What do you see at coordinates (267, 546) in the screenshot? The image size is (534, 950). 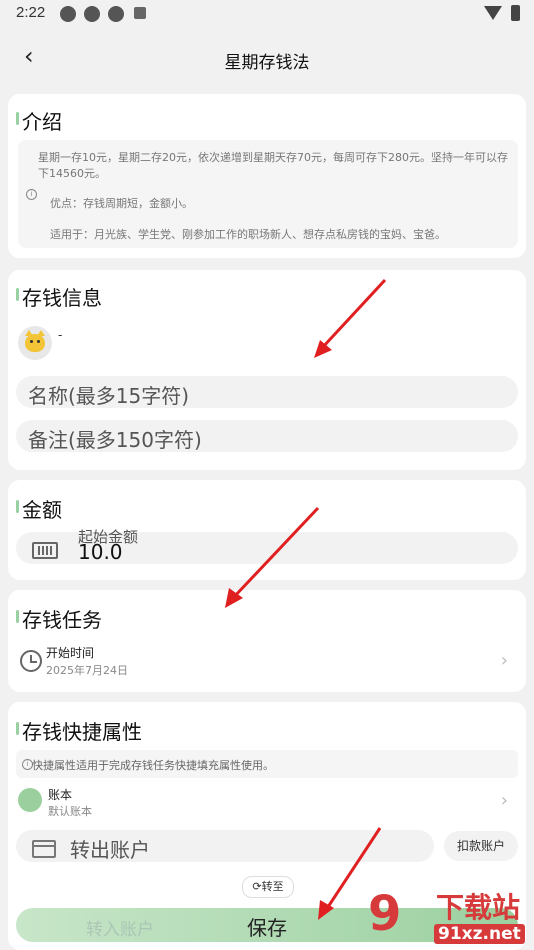 I see `amount-input: 起始金额 10.0` at bounding box center [267, 546].